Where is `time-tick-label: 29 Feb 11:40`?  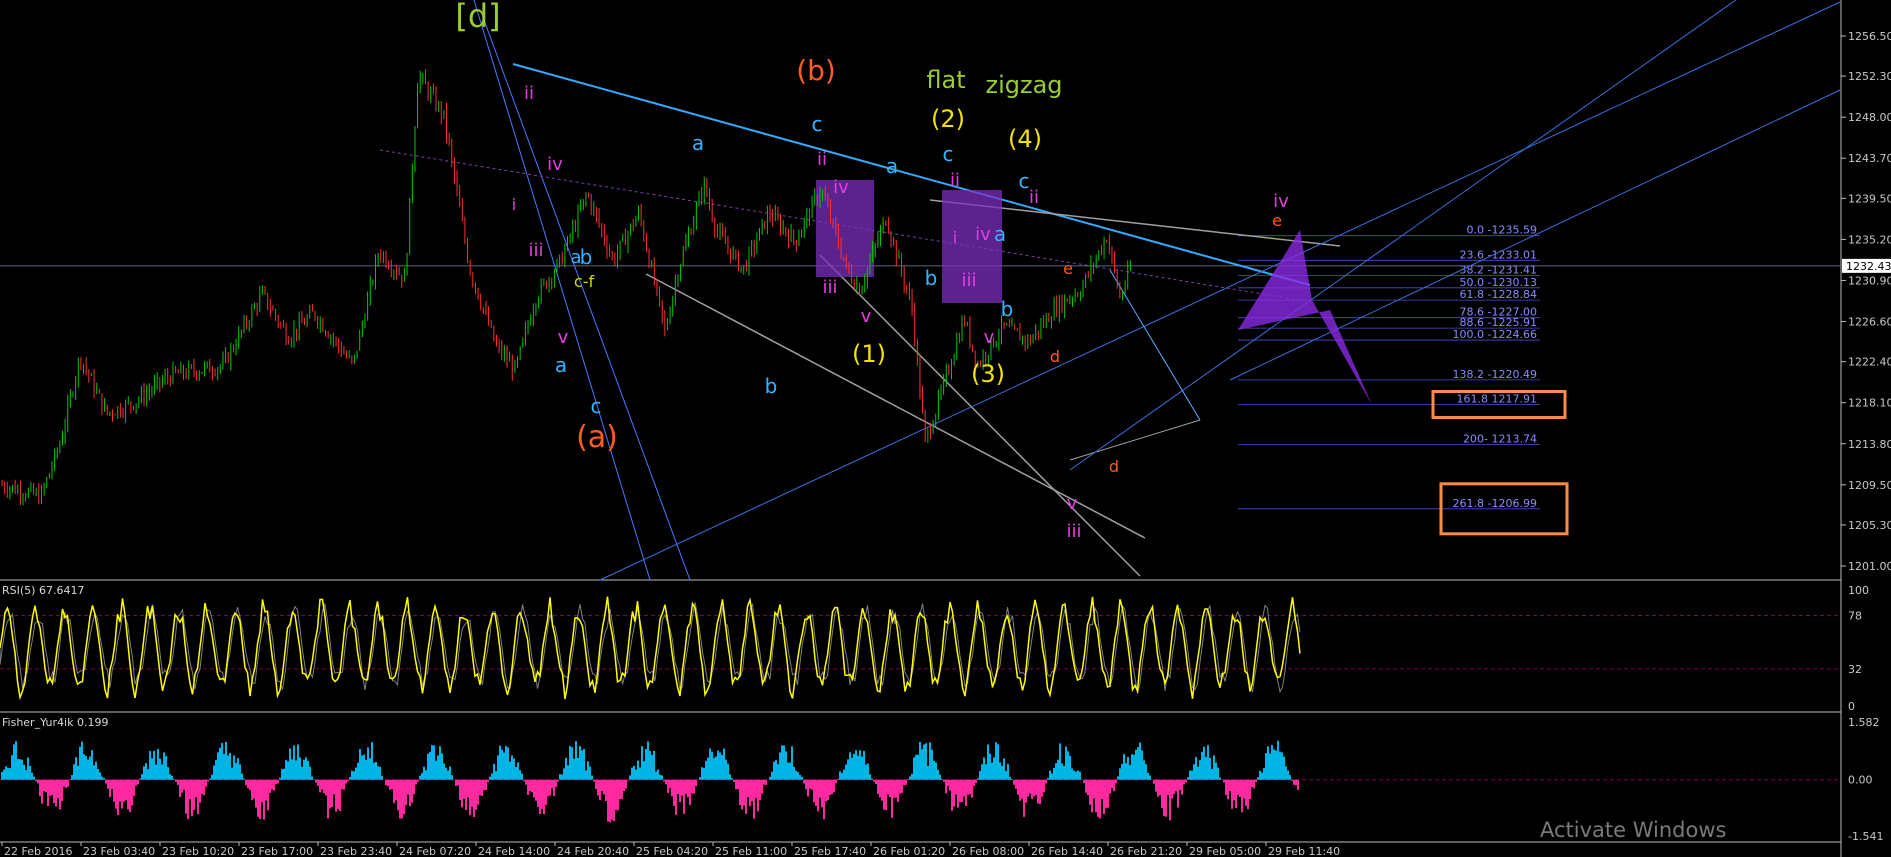
time-tick-label: 29 Feb 11:40 is located at coordinates (1304, 851).